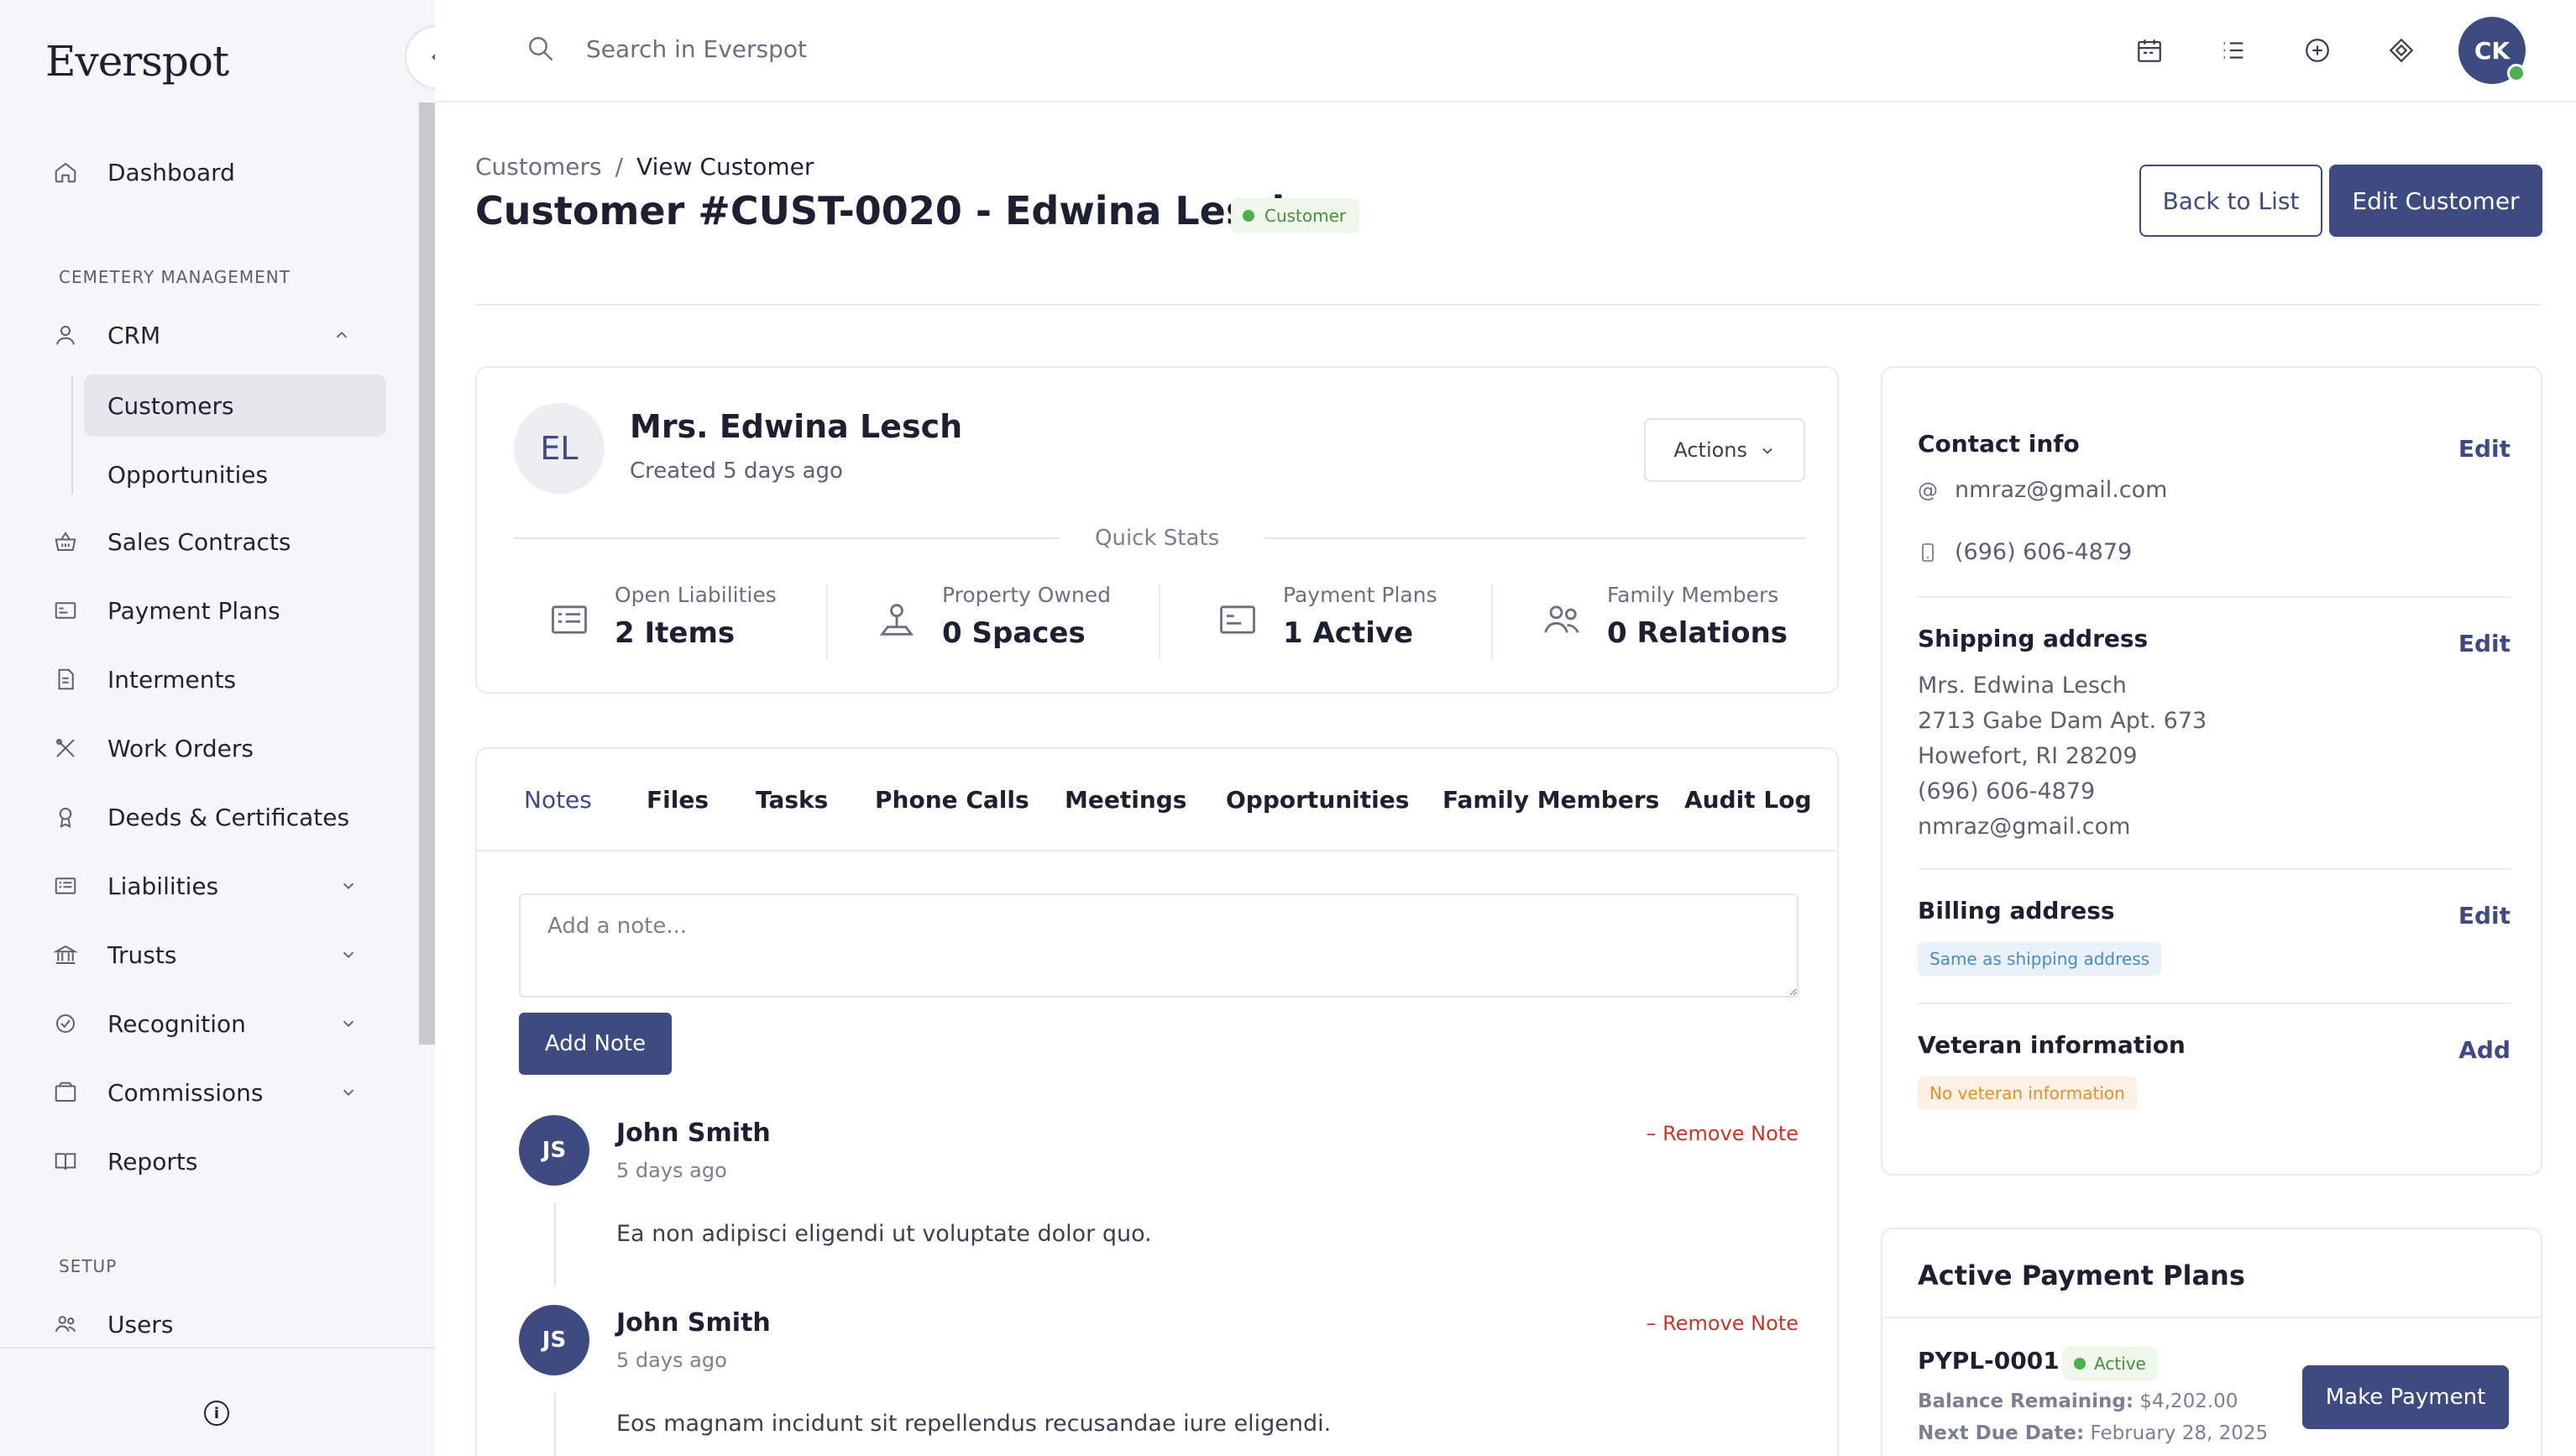 The image size is (2576, 1456). Describe the element at coordinates (596, 1044) in the screenshot. I see `add-note-button: Add Note` at that location.